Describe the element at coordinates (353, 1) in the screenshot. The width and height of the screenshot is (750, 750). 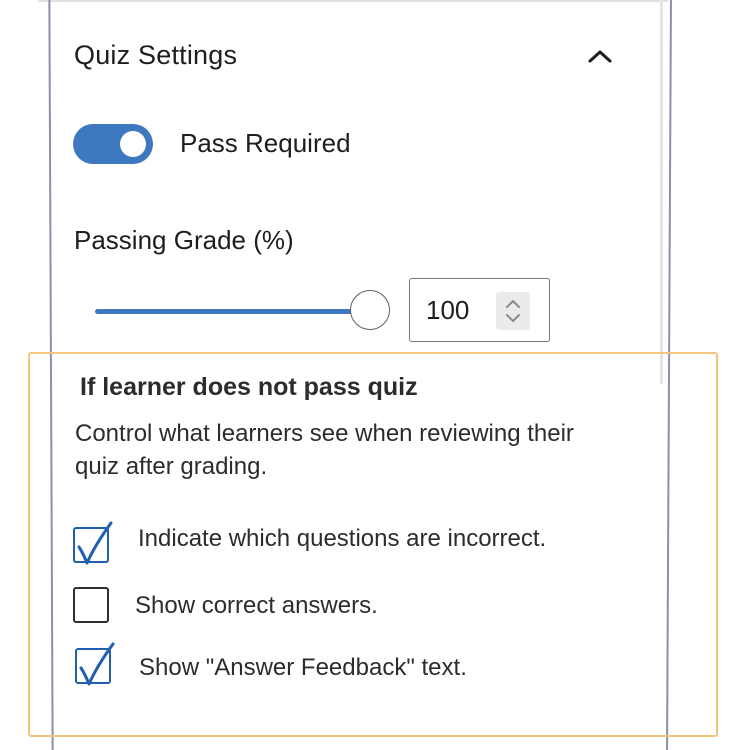
I see `panel-top-line` at that location.